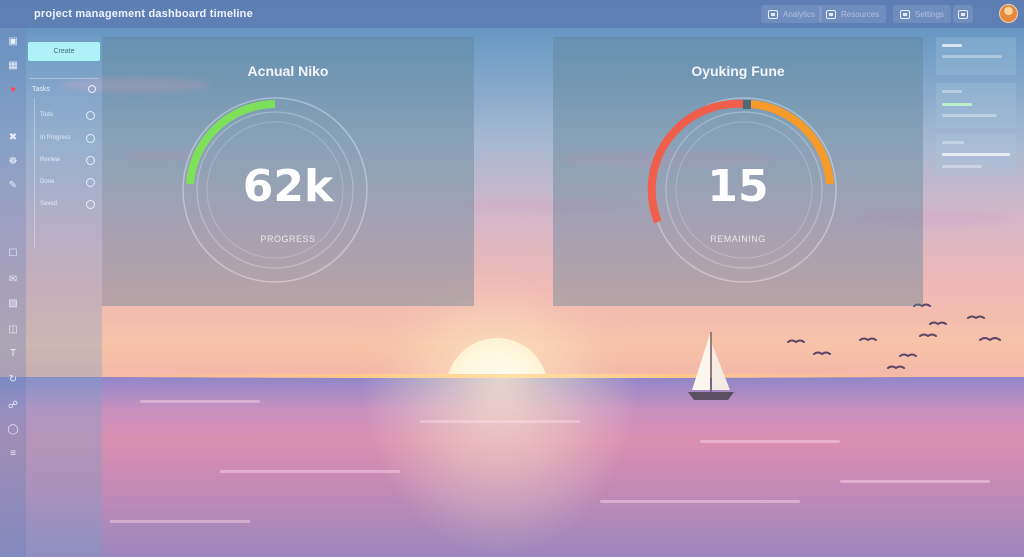 The height and width of the screenshot is (557, 1024). Describe the element at coordinates (143, 14) in the screenshot. I see `app-title: project management dashboard timeline` at that location.